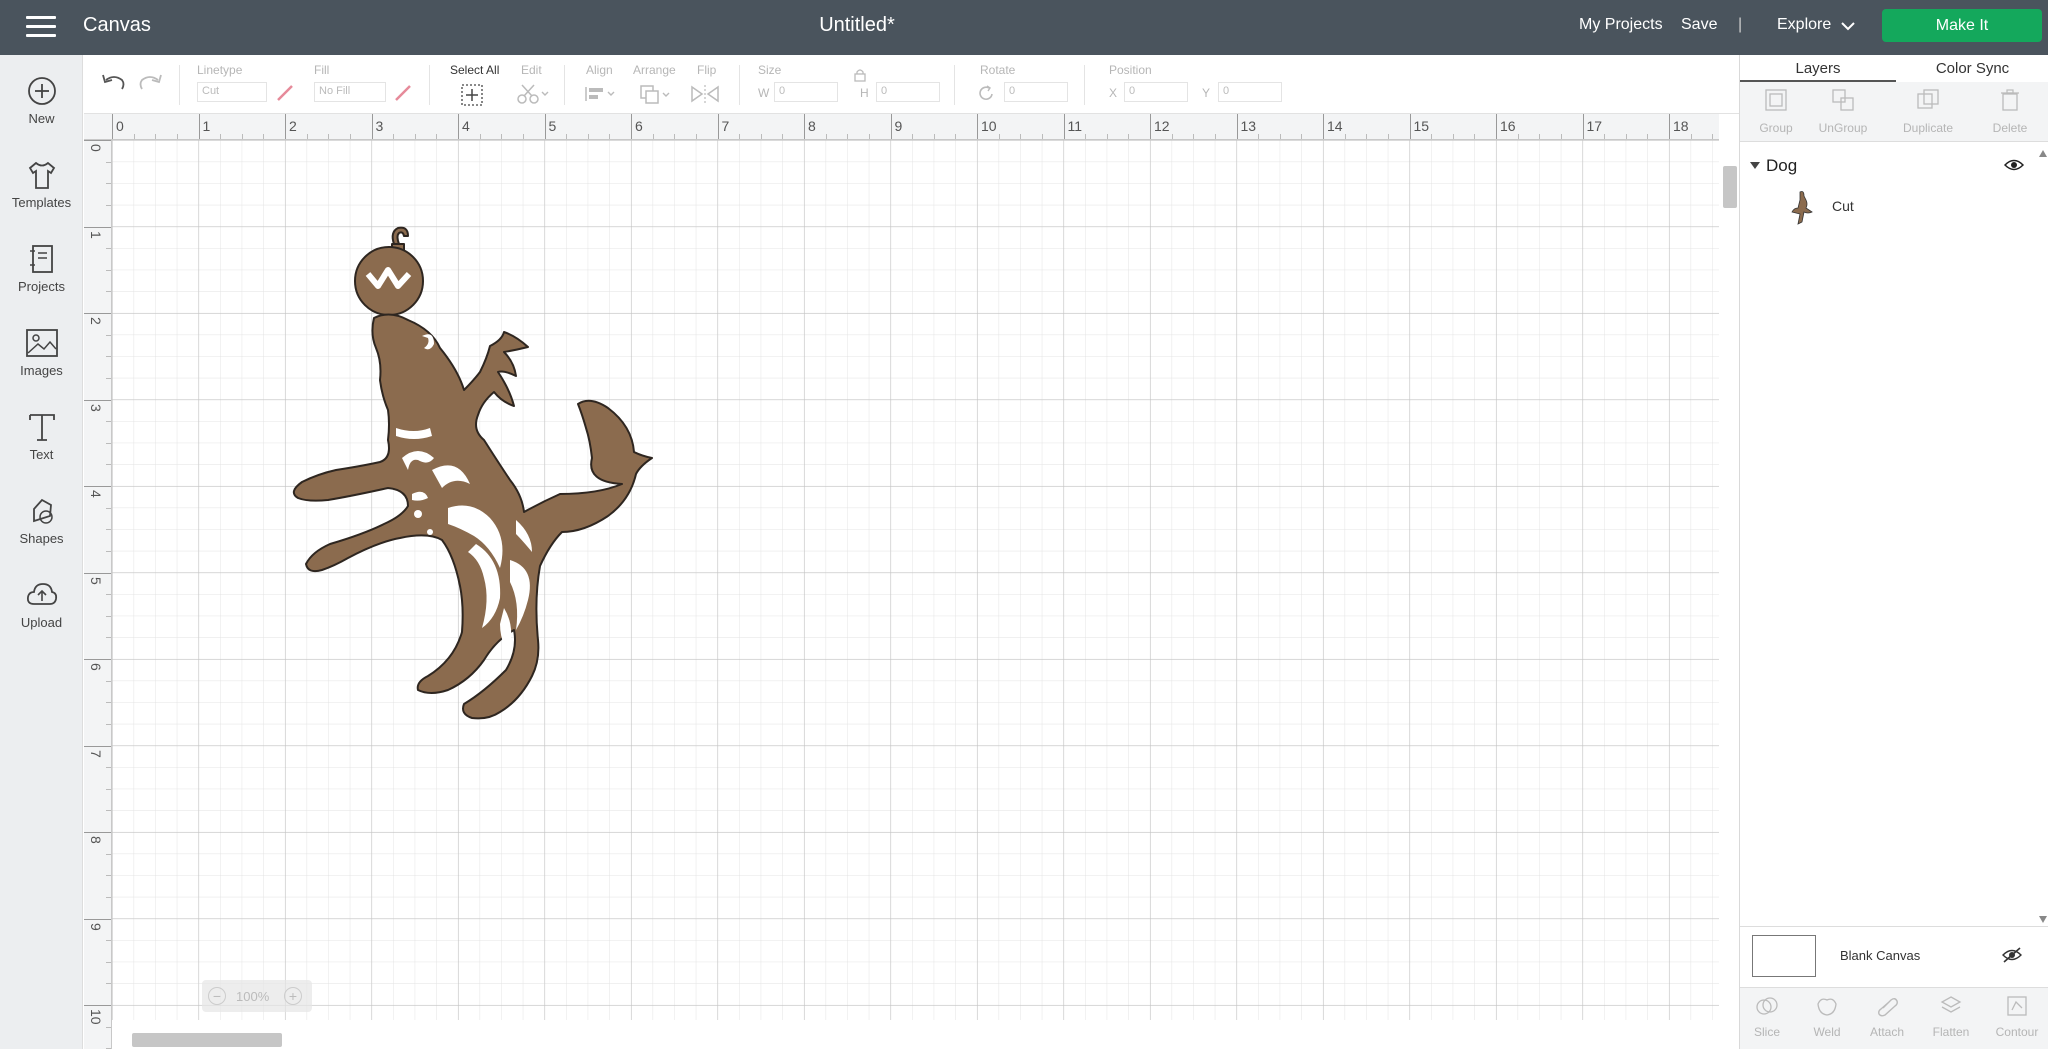  Describe the element at coordinates (1848, 26) in the screenshot. I see `chevron-down-icon` at that location.